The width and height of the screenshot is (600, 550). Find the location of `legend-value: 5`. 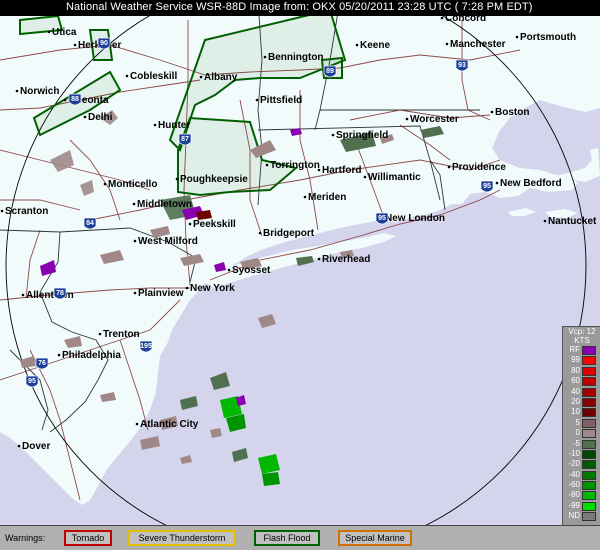

legend-value: 5 is located at coordinates (577, 422).